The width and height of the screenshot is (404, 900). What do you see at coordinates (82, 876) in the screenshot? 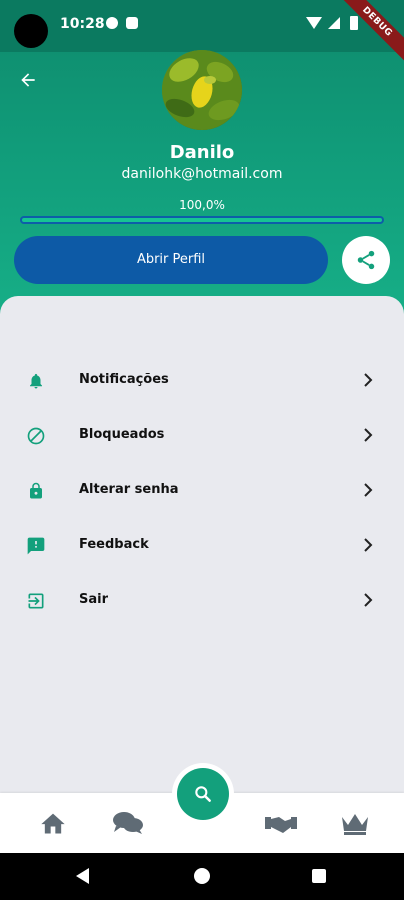
I see `system-back-icon` at bounding box center [82, 876].